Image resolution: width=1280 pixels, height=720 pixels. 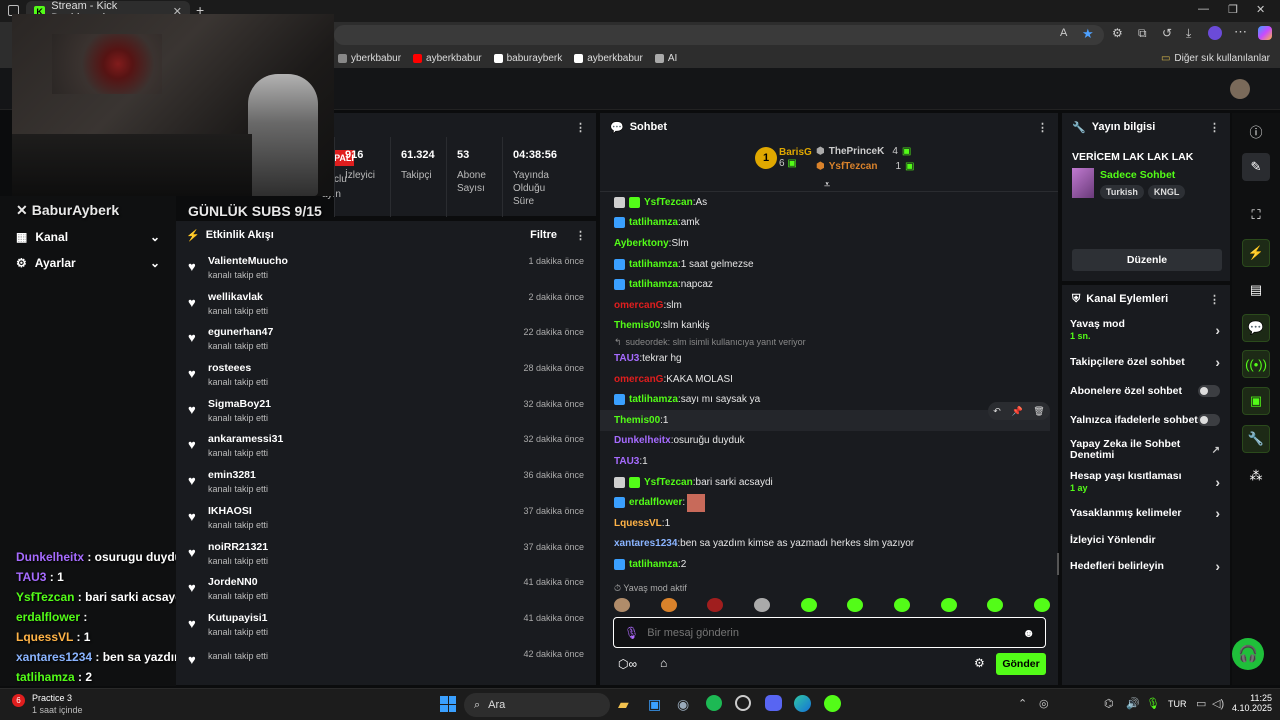 I want to click on chat-settings-icon: ⚙, so click(x=979, y=663).